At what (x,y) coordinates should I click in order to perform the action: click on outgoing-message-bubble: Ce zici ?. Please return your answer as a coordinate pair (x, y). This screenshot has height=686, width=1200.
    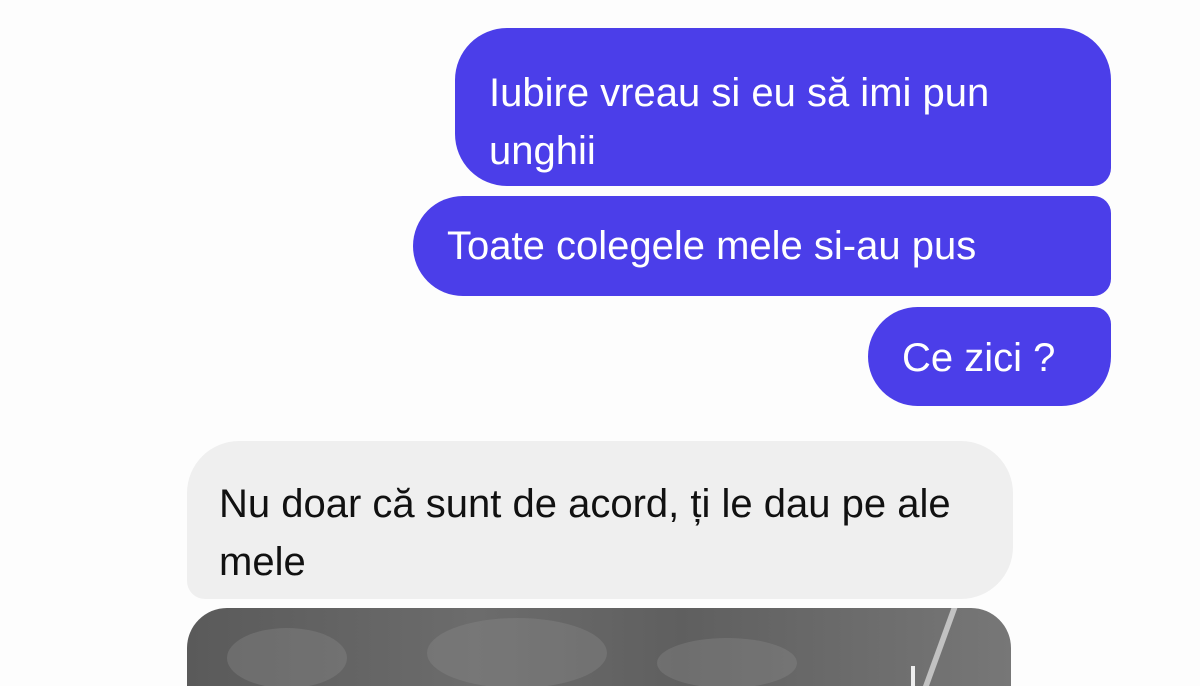
    Looking at the image, I should click on (989, 356).